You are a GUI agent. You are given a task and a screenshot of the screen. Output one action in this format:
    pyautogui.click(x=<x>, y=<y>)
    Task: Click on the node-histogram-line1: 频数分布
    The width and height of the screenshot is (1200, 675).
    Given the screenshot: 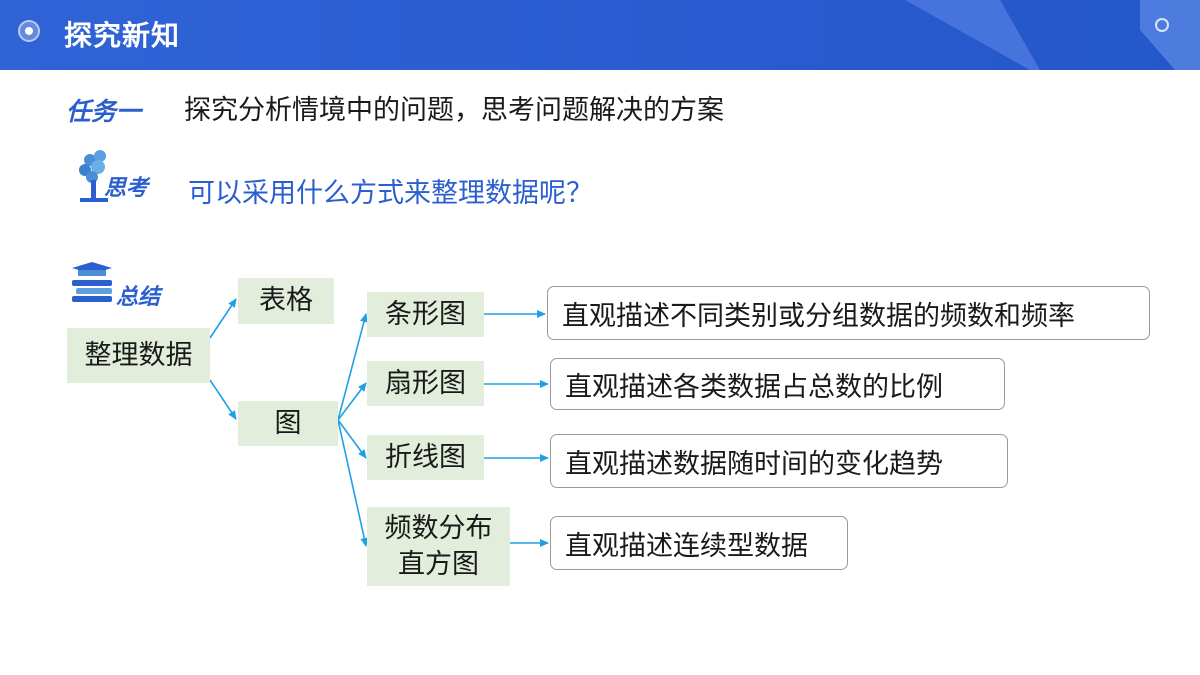 What is the action you would take?
    pyautogui.click(x=438, y=528)
    